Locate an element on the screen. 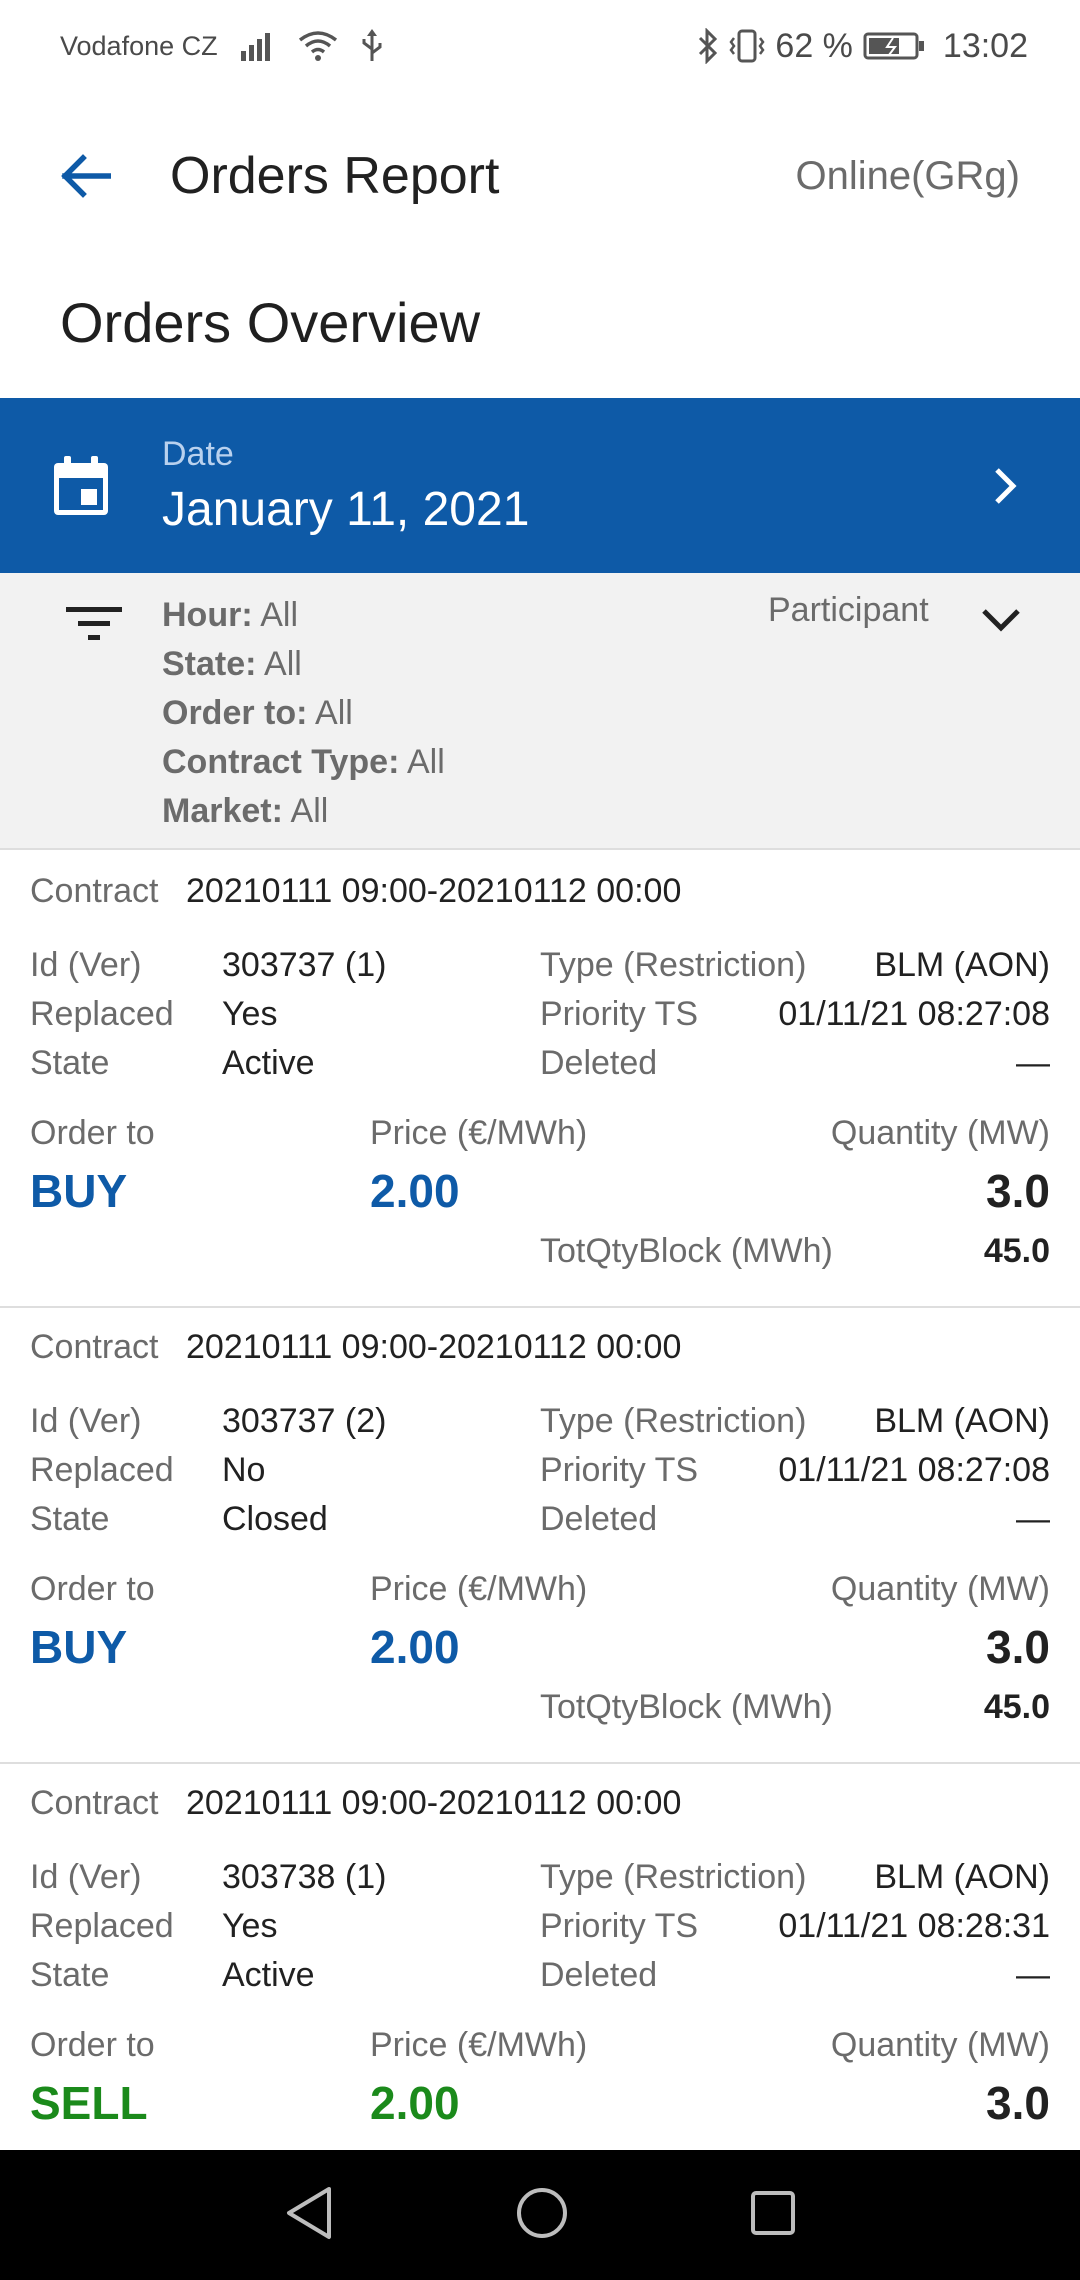 The image size is (1080, 2280). id-ver-value: 303737 (1) is located at coordinates (304, 965).